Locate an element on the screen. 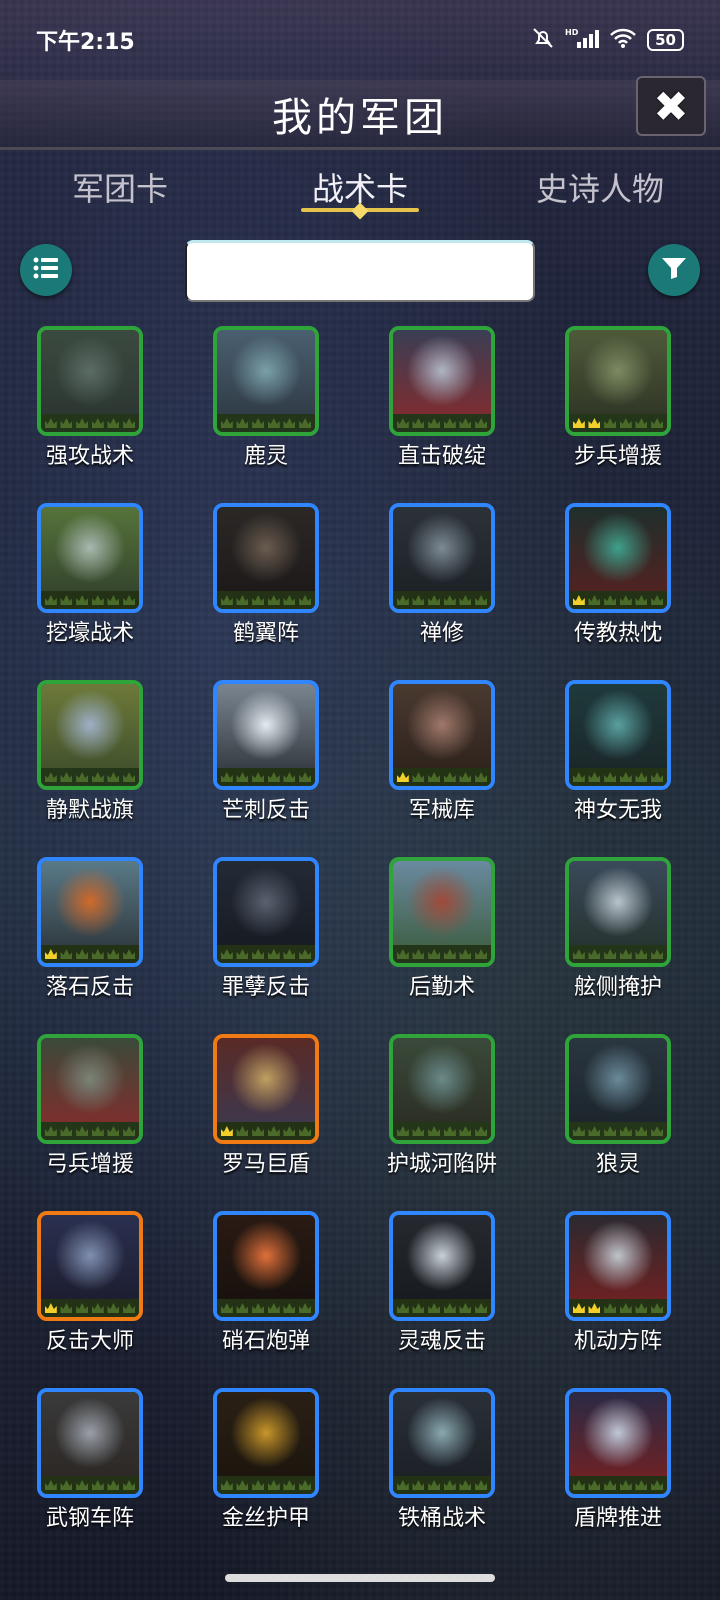 The width and height of the screenshot is (720, 1600). tactic-card: 传教热忱 is located at coordinates (618, 588).